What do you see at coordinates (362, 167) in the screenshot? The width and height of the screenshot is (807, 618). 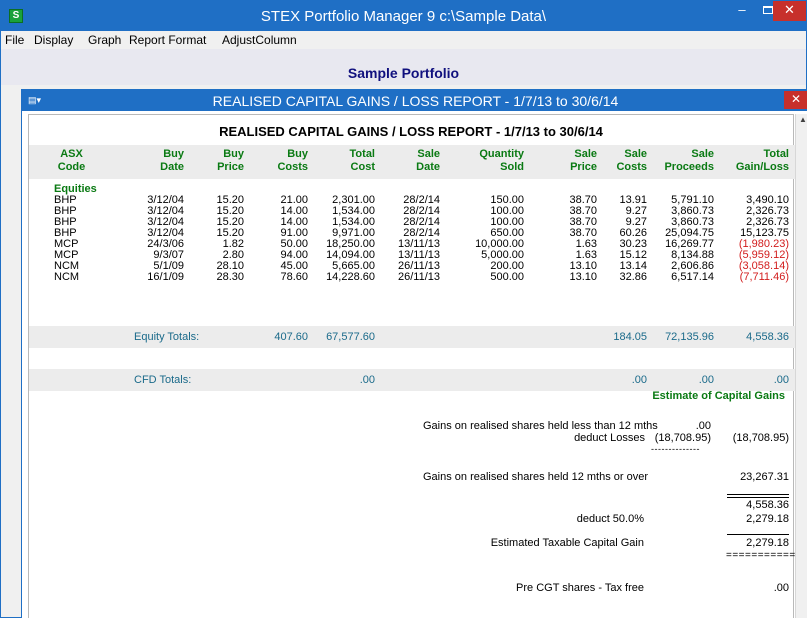 I see `column-header-line: Cost` at bounding box center [362, 167].